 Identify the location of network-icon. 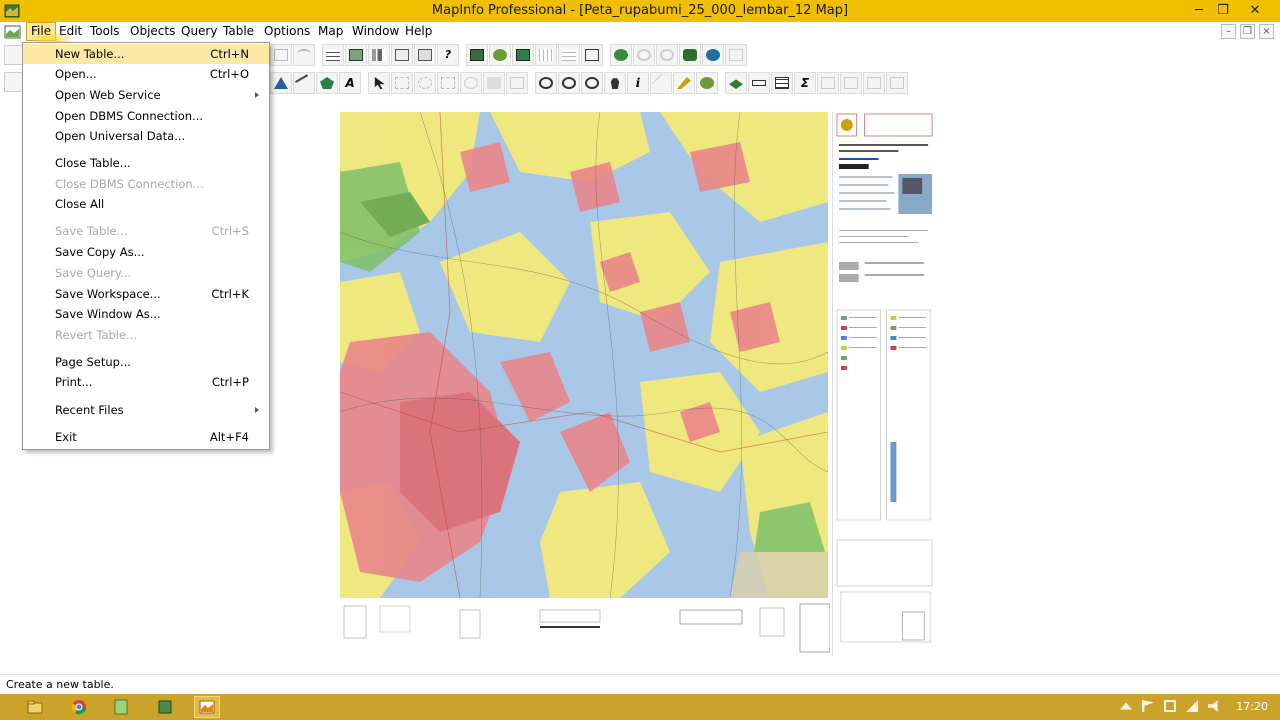
(1192, 706).